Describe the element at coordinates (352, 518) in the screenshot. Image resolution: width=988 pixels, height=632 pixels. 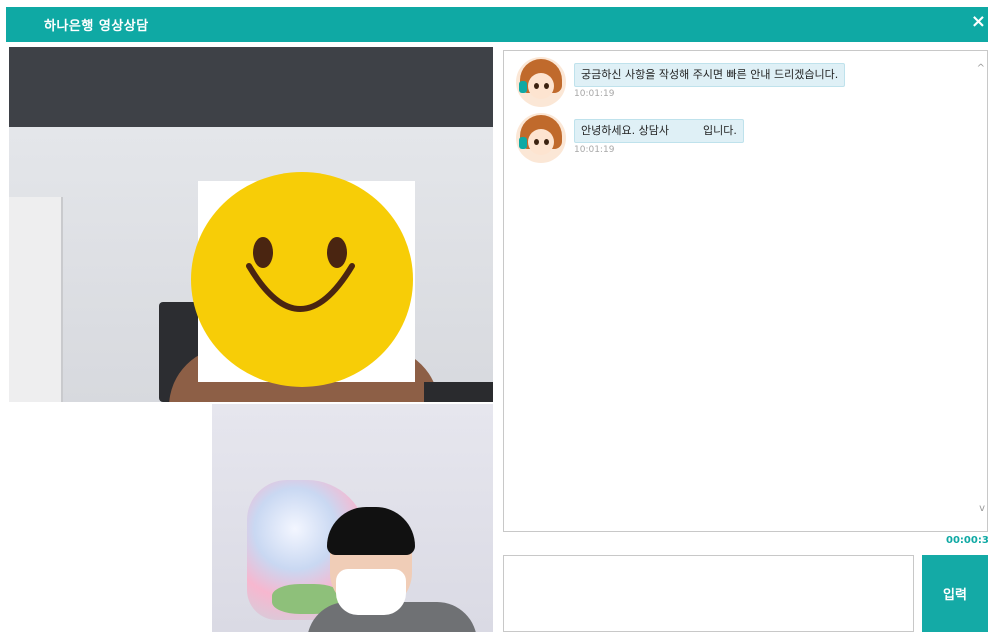
I see `local-video` at that location.